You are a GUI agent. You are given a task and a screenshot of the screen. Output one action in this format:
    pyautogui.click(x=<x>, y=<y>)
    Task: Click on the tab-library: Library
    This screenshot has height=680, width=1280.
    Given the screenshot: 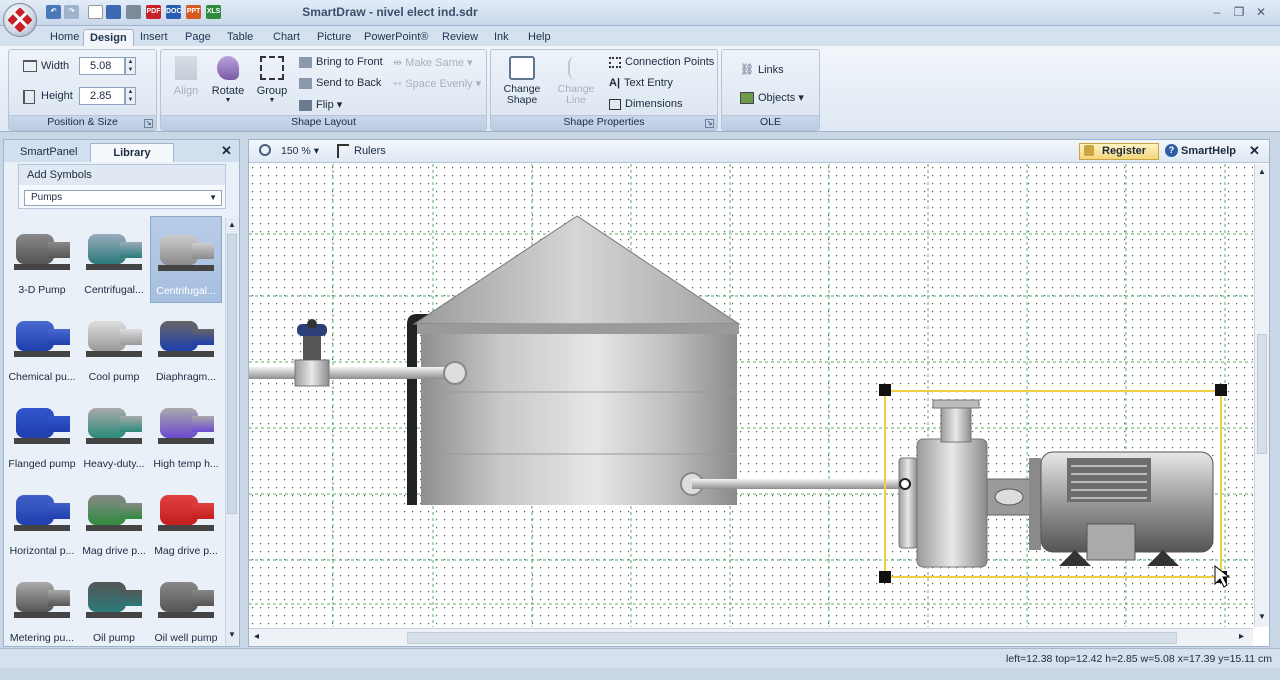 What is the action you would take?
    pyautogui.click(x=132, y=152)
    